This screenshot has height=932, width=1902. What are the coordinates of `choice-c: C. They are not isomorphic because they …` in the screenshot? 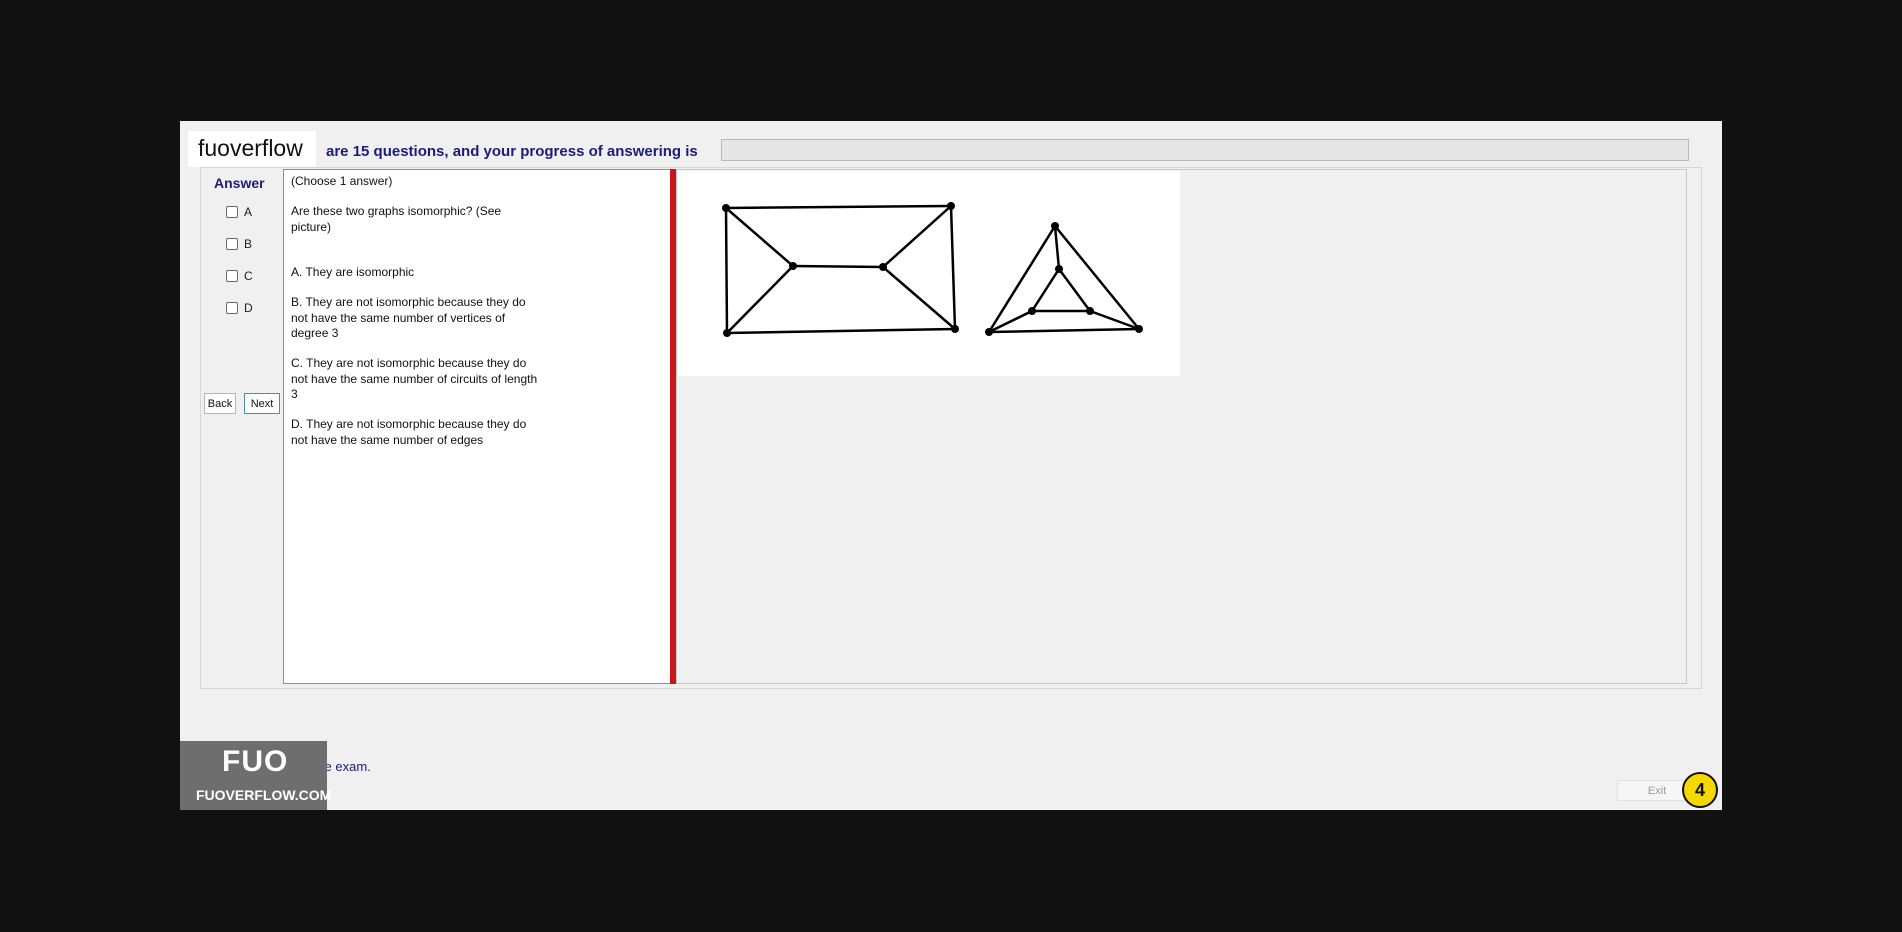 It's located at (414, 378).